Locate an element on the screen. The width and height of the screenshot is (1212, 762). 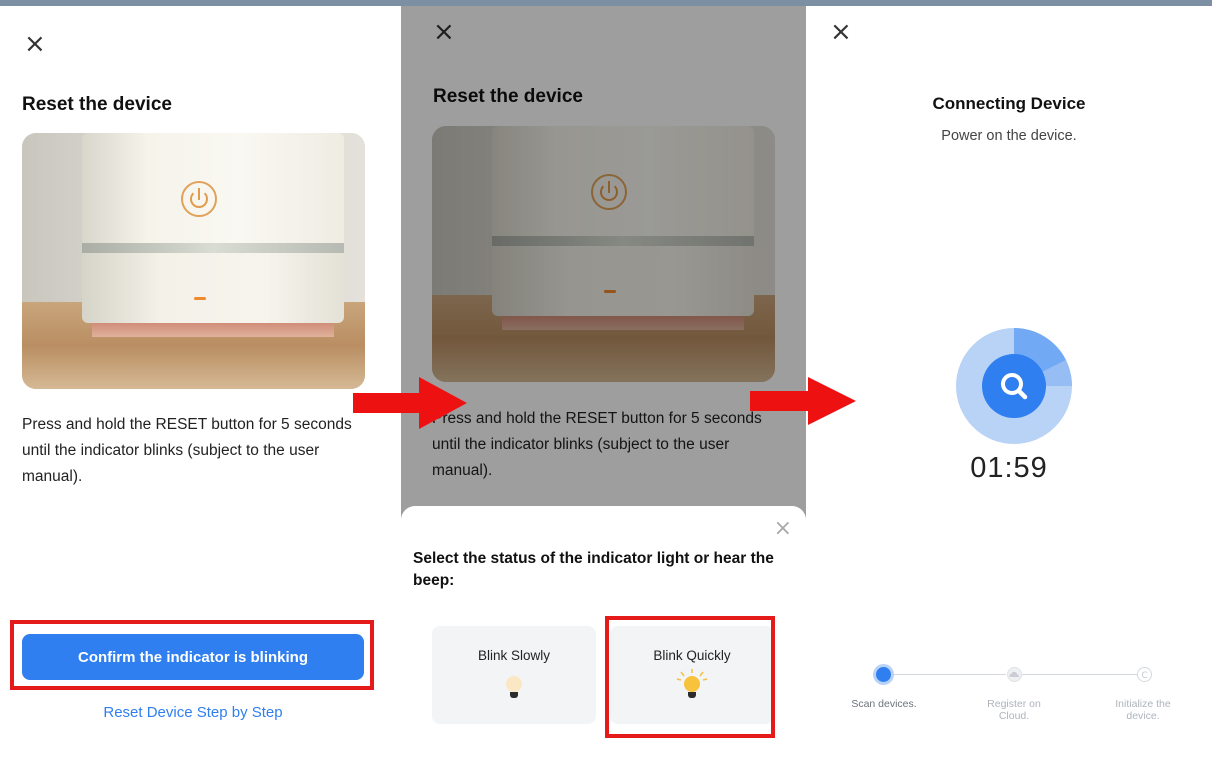
step-label-cloud: Register on Cloud. is located at coordinates (1014, 710).